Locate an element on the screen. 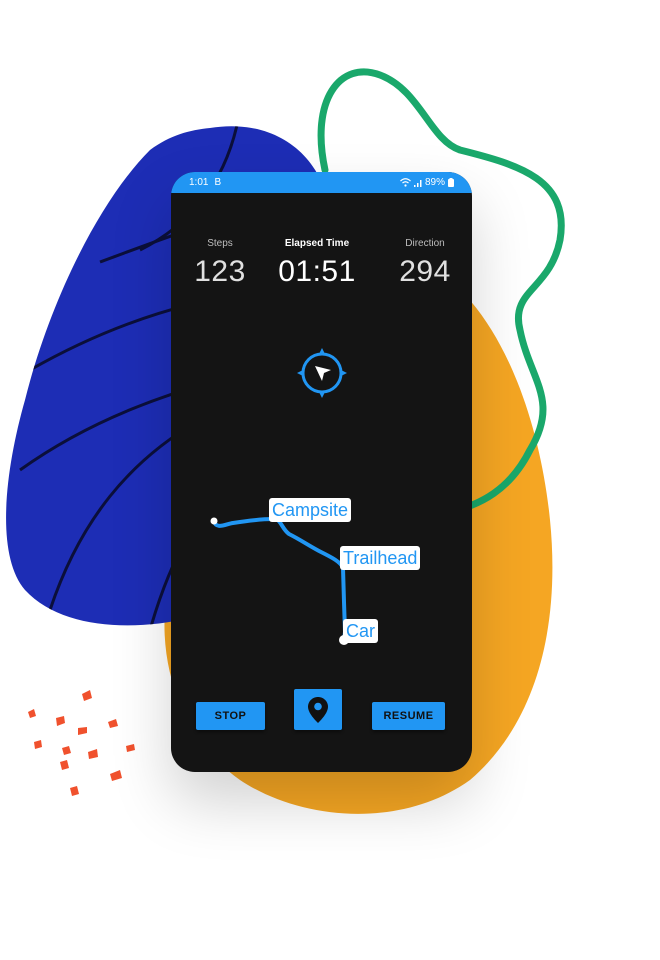 Image resolution: width=660 pixels, height=960 pixels. location-pin-icon is located at coordinates (318, 709).